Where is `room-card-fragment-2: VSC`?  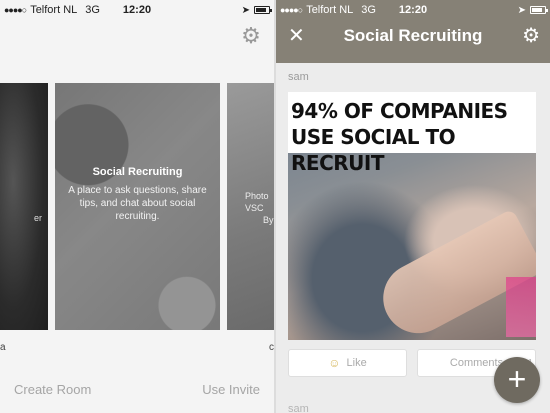
room-card-fragment-2: VSC is located at coordinates (254, 208).